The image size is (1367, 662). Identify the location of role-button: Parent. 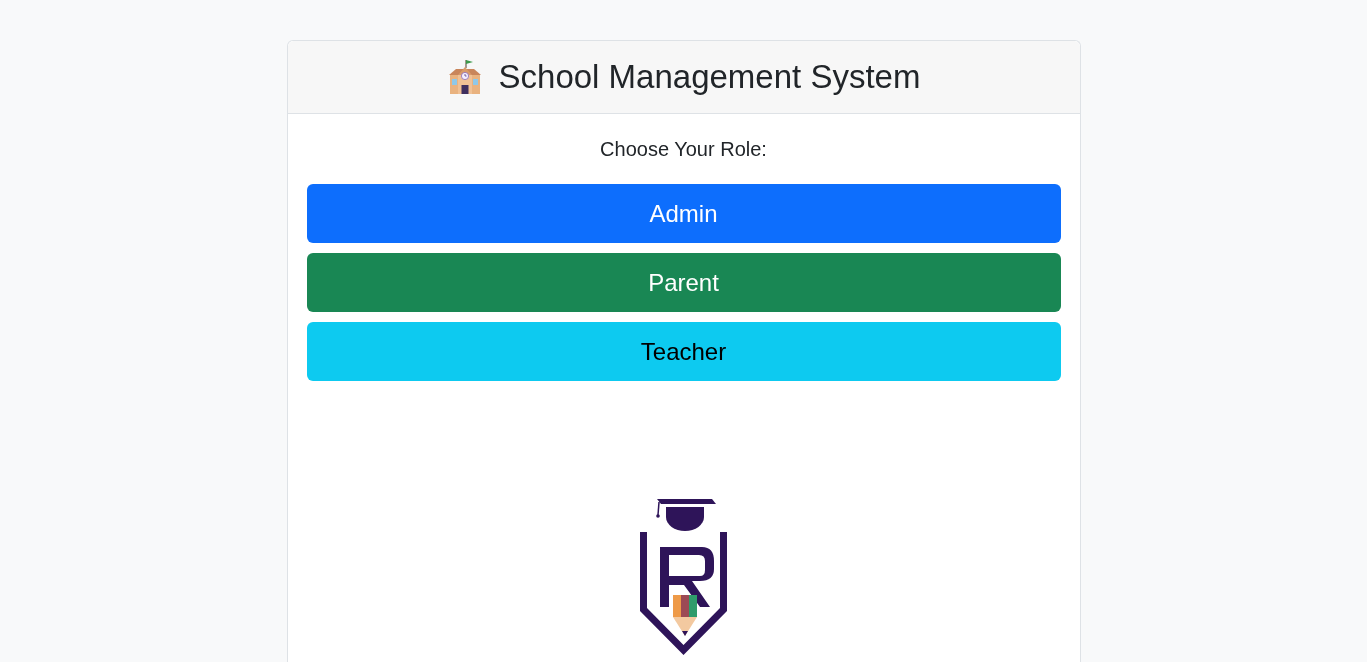
(683, 282).